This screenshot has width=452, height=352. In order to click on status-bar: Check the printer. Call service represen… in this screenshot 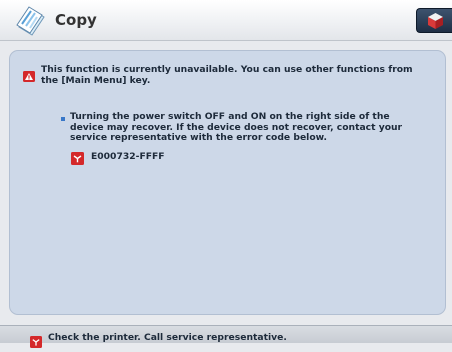, I will do `click(226, 336)`.